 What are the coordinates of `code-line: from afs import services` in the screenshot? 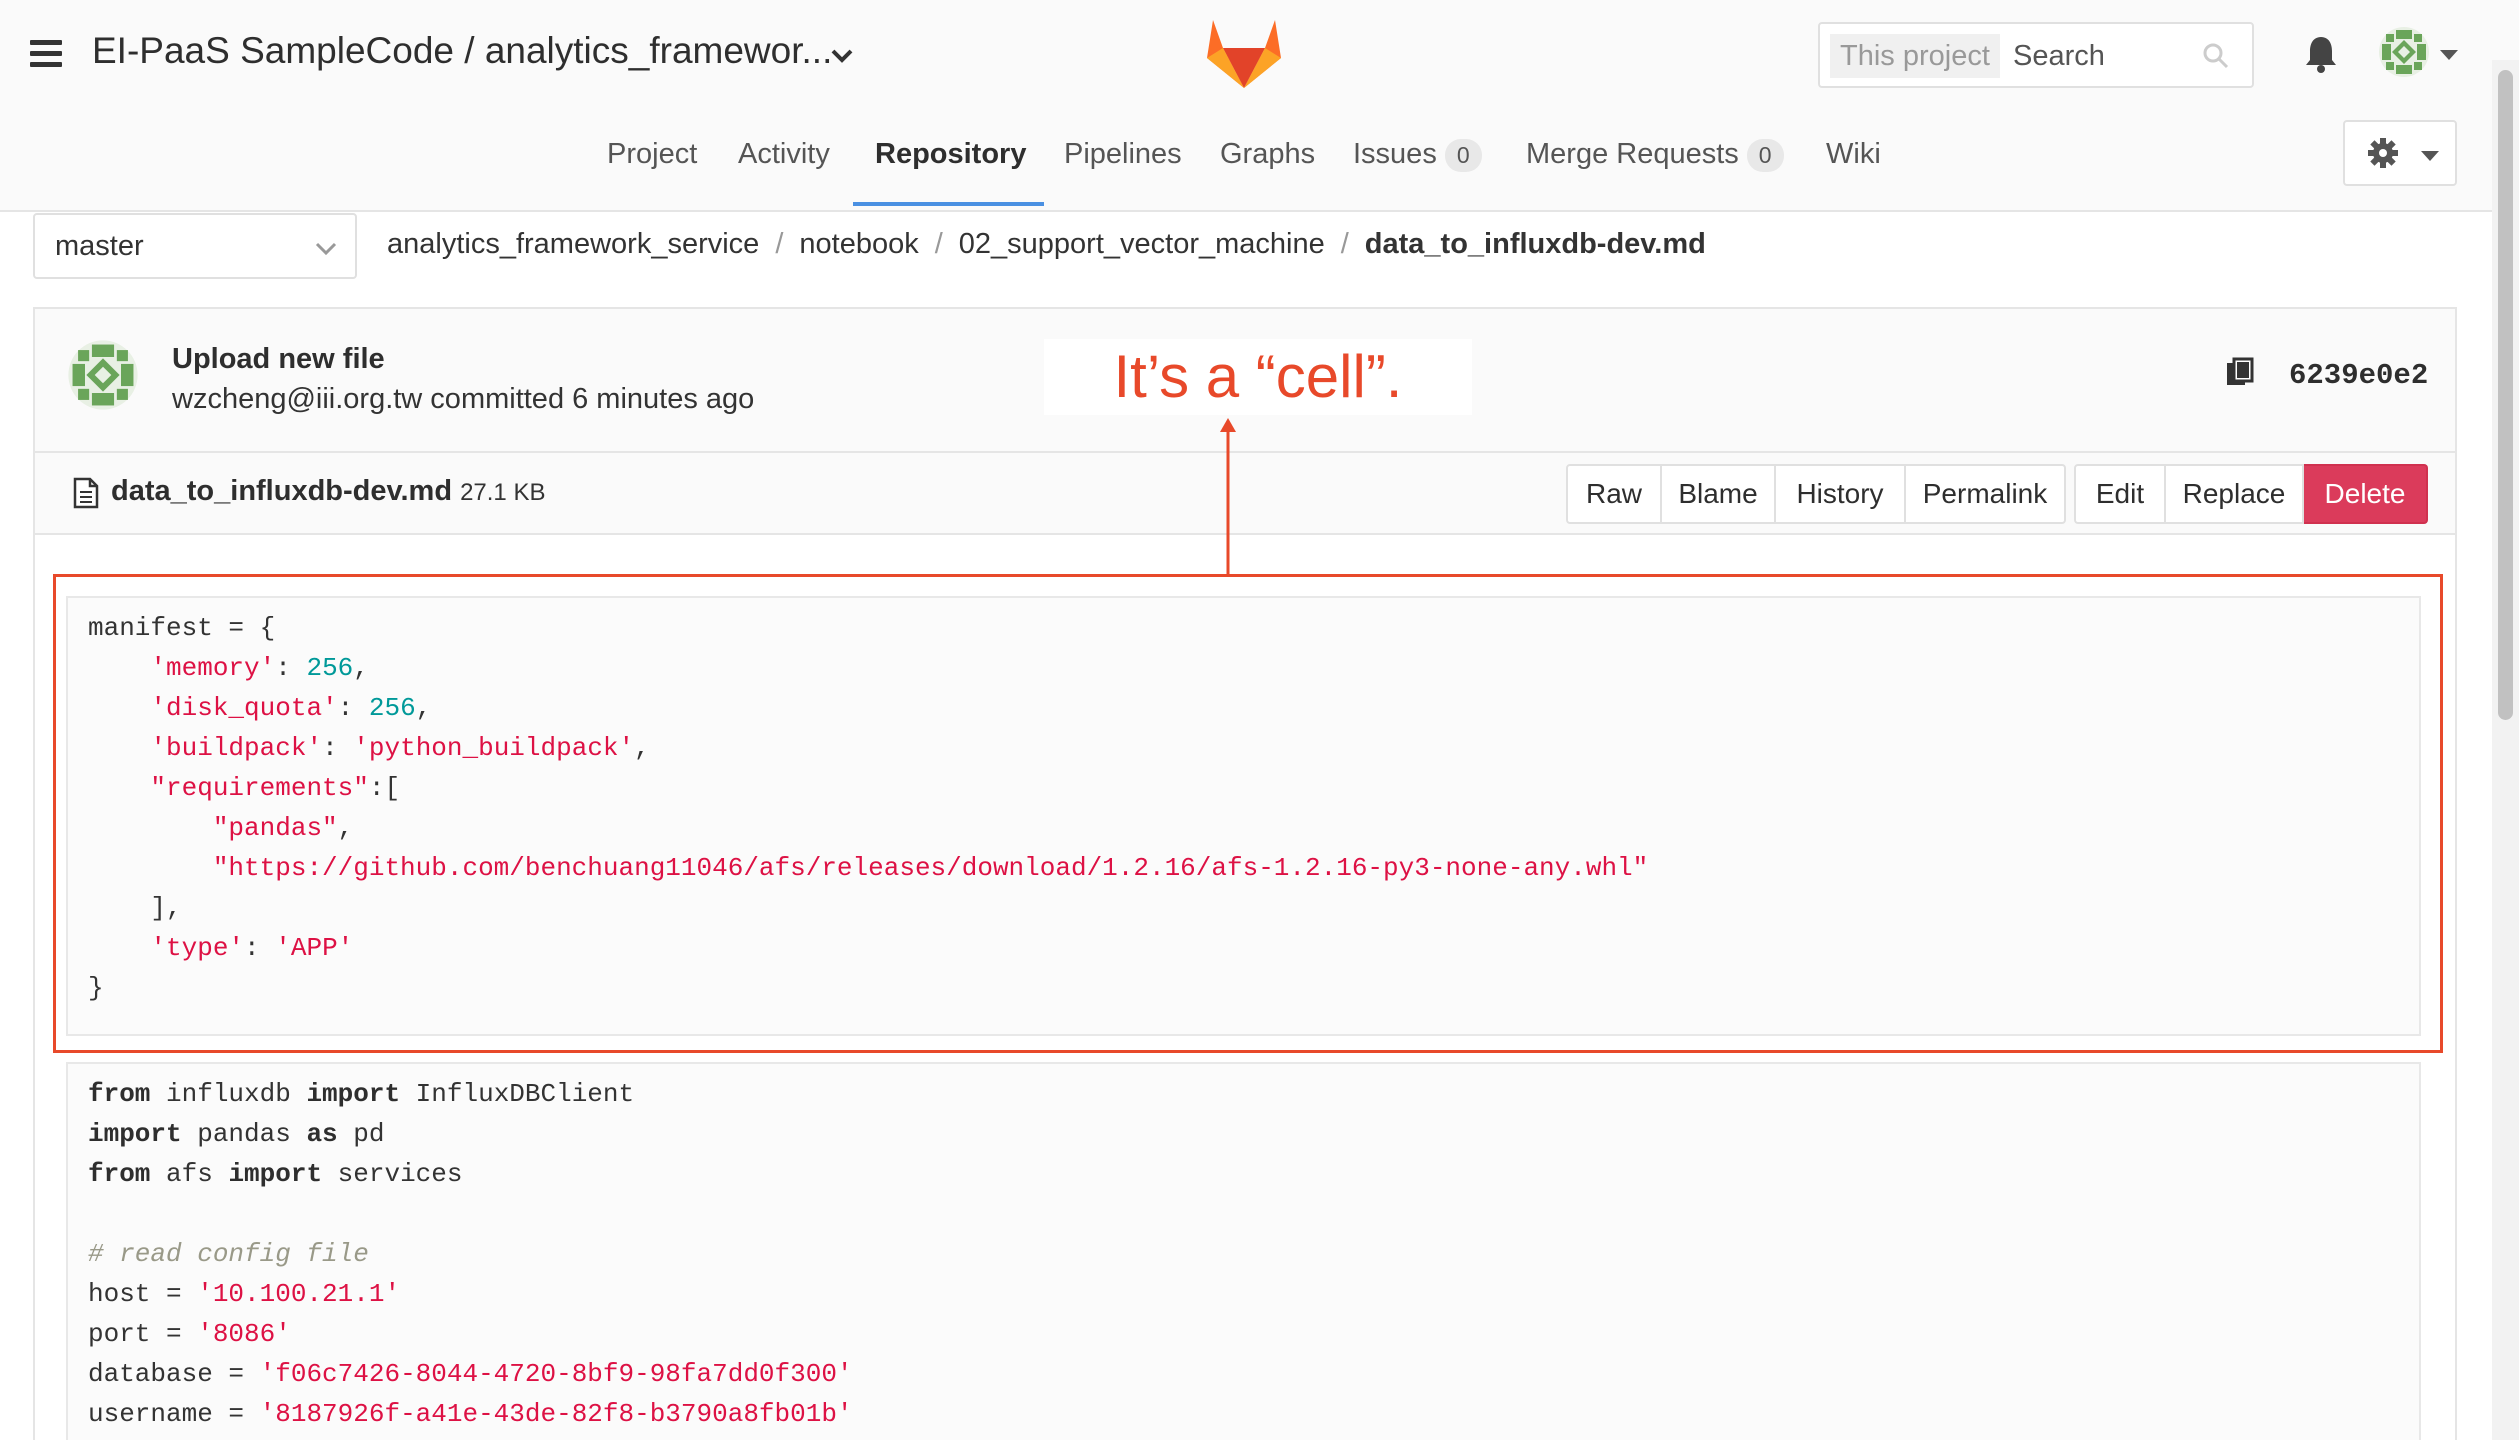 It's located at (275, 1174).